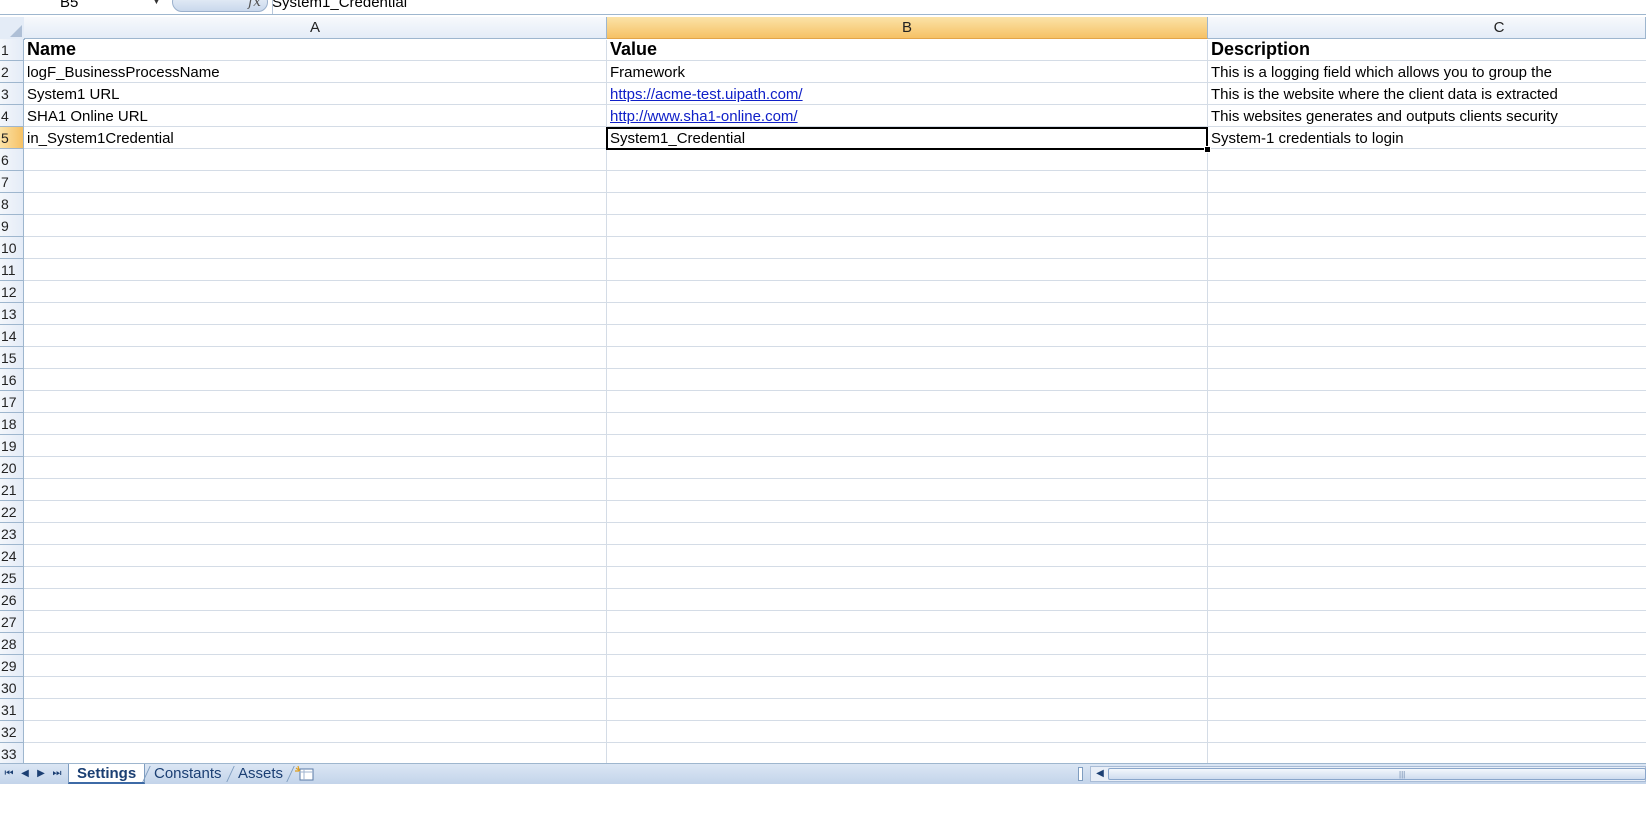 Image resolution: width=1646 pixels, height=827 pixels. Describe the element at coordinates (1427, 49) in the screenshot. I see `cell-c1: Description` at that location.